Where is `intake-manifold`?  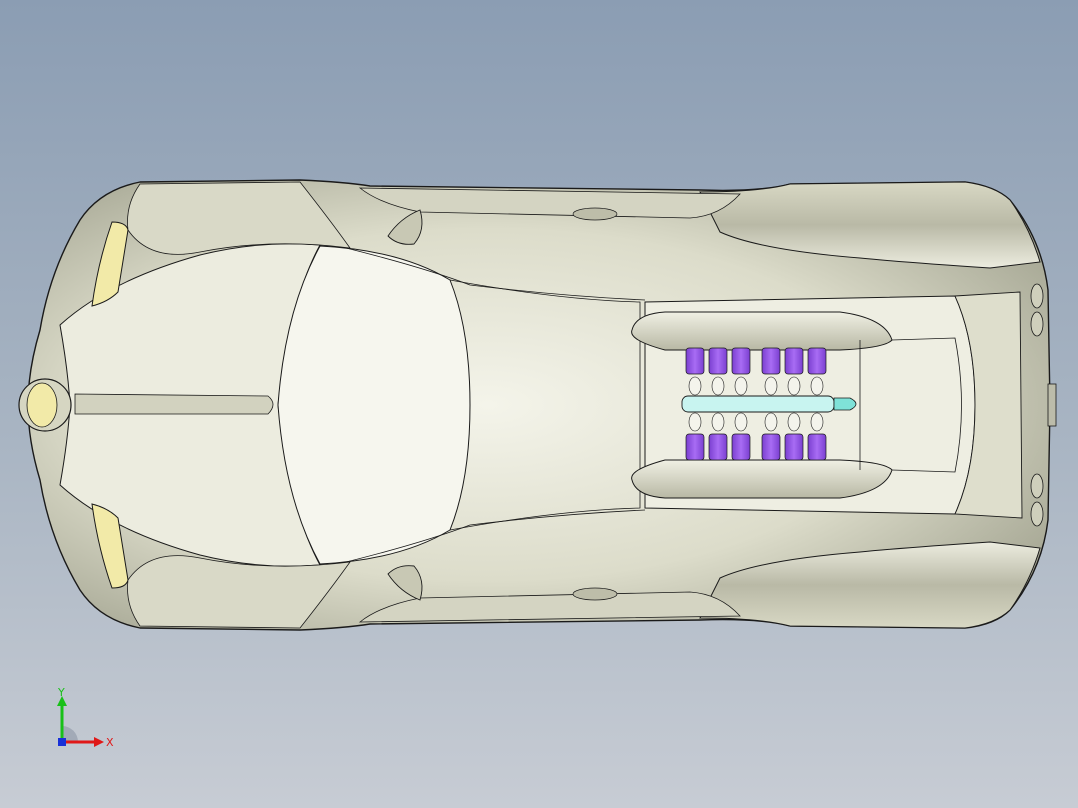
intake-manifold is located at coordinates (758, 404).